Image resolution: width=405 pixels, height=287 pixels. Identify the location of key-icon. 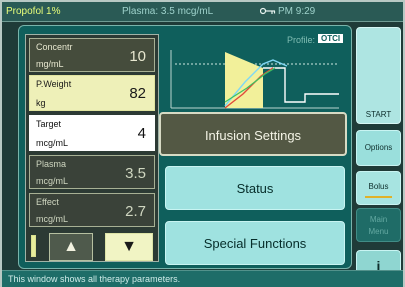
(268, 11).